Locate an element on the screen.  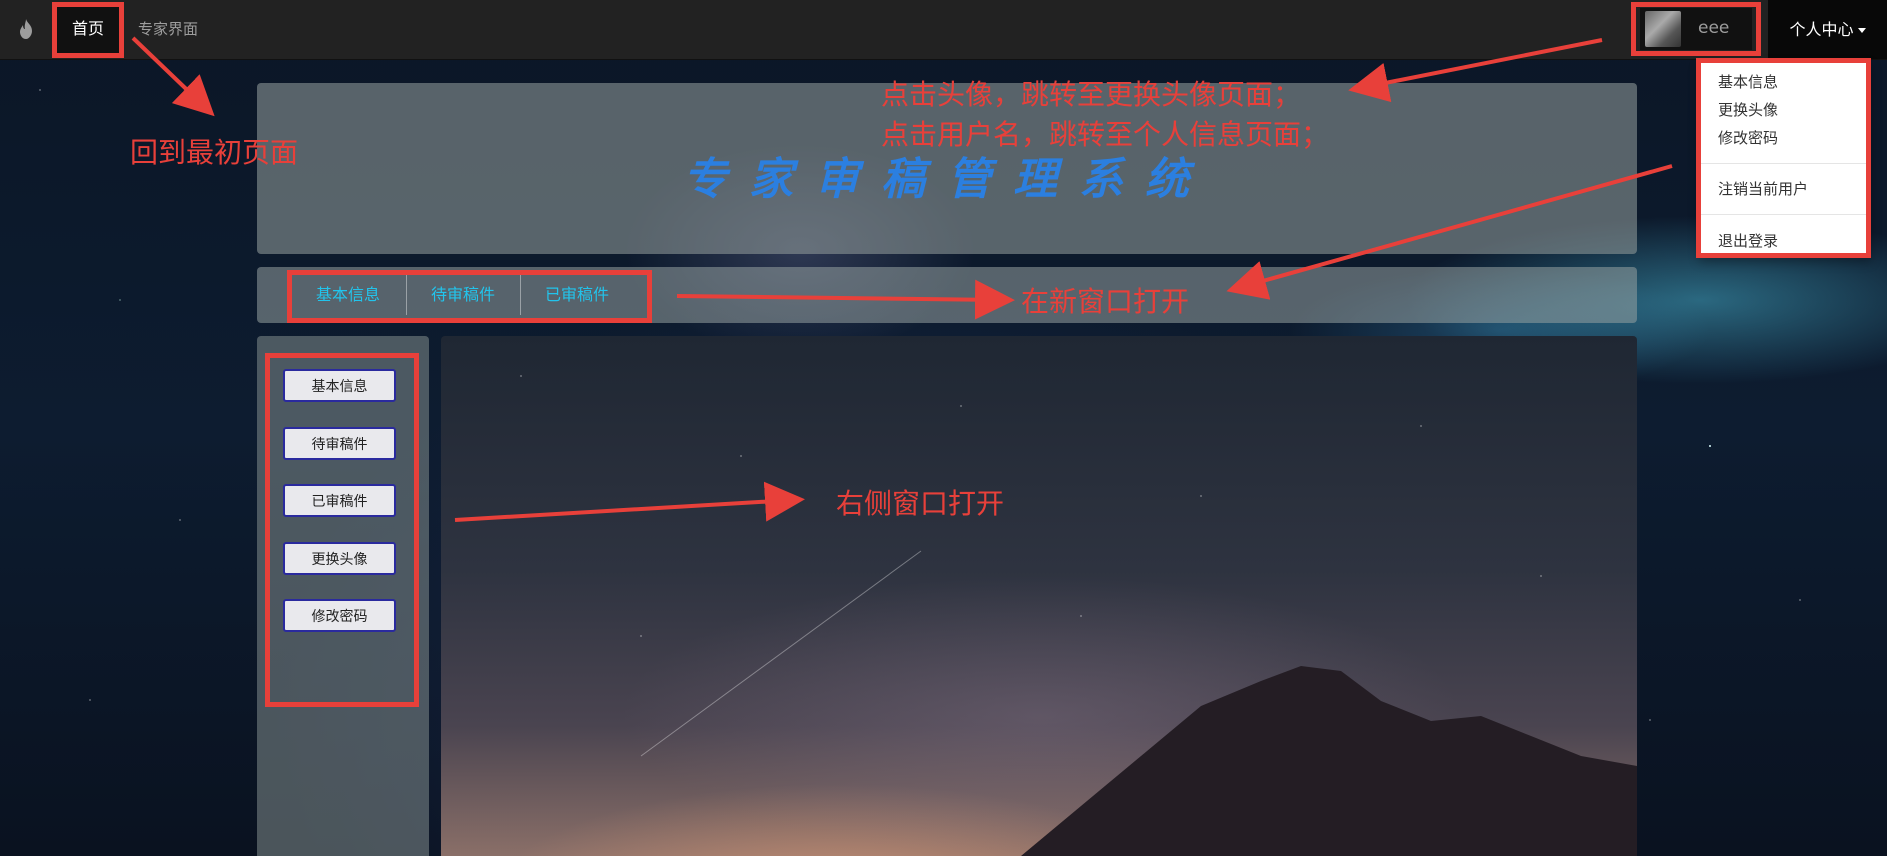
personal-center-dropdown-toggle: 个人中心 is located at coordinates (1827, 29).